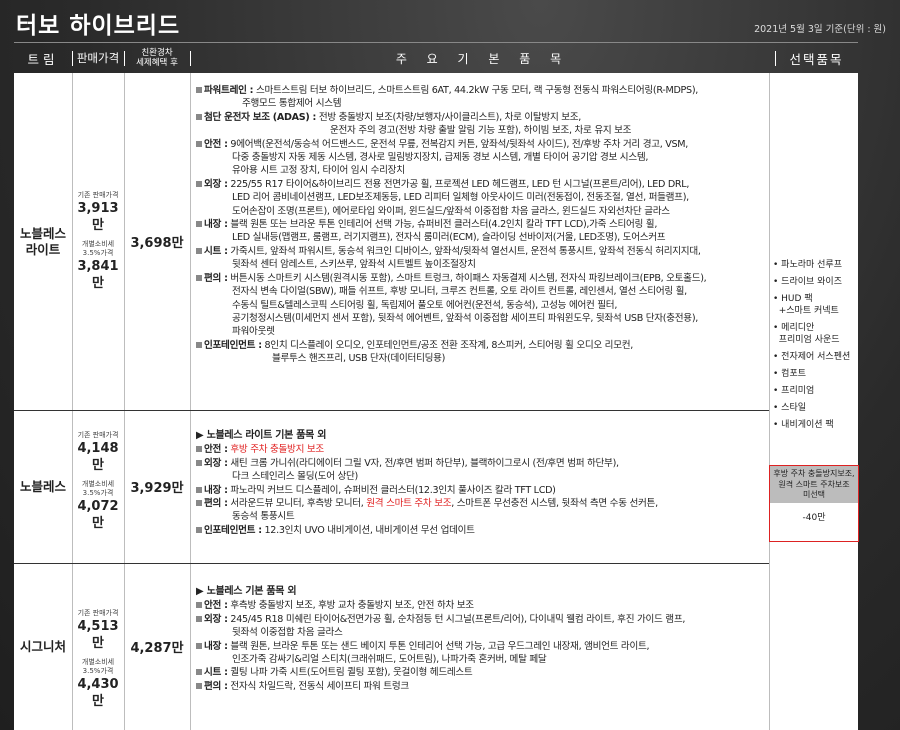 The image size is (900, 730). I want to click on final-price: 4,287만, so click(157, 648).